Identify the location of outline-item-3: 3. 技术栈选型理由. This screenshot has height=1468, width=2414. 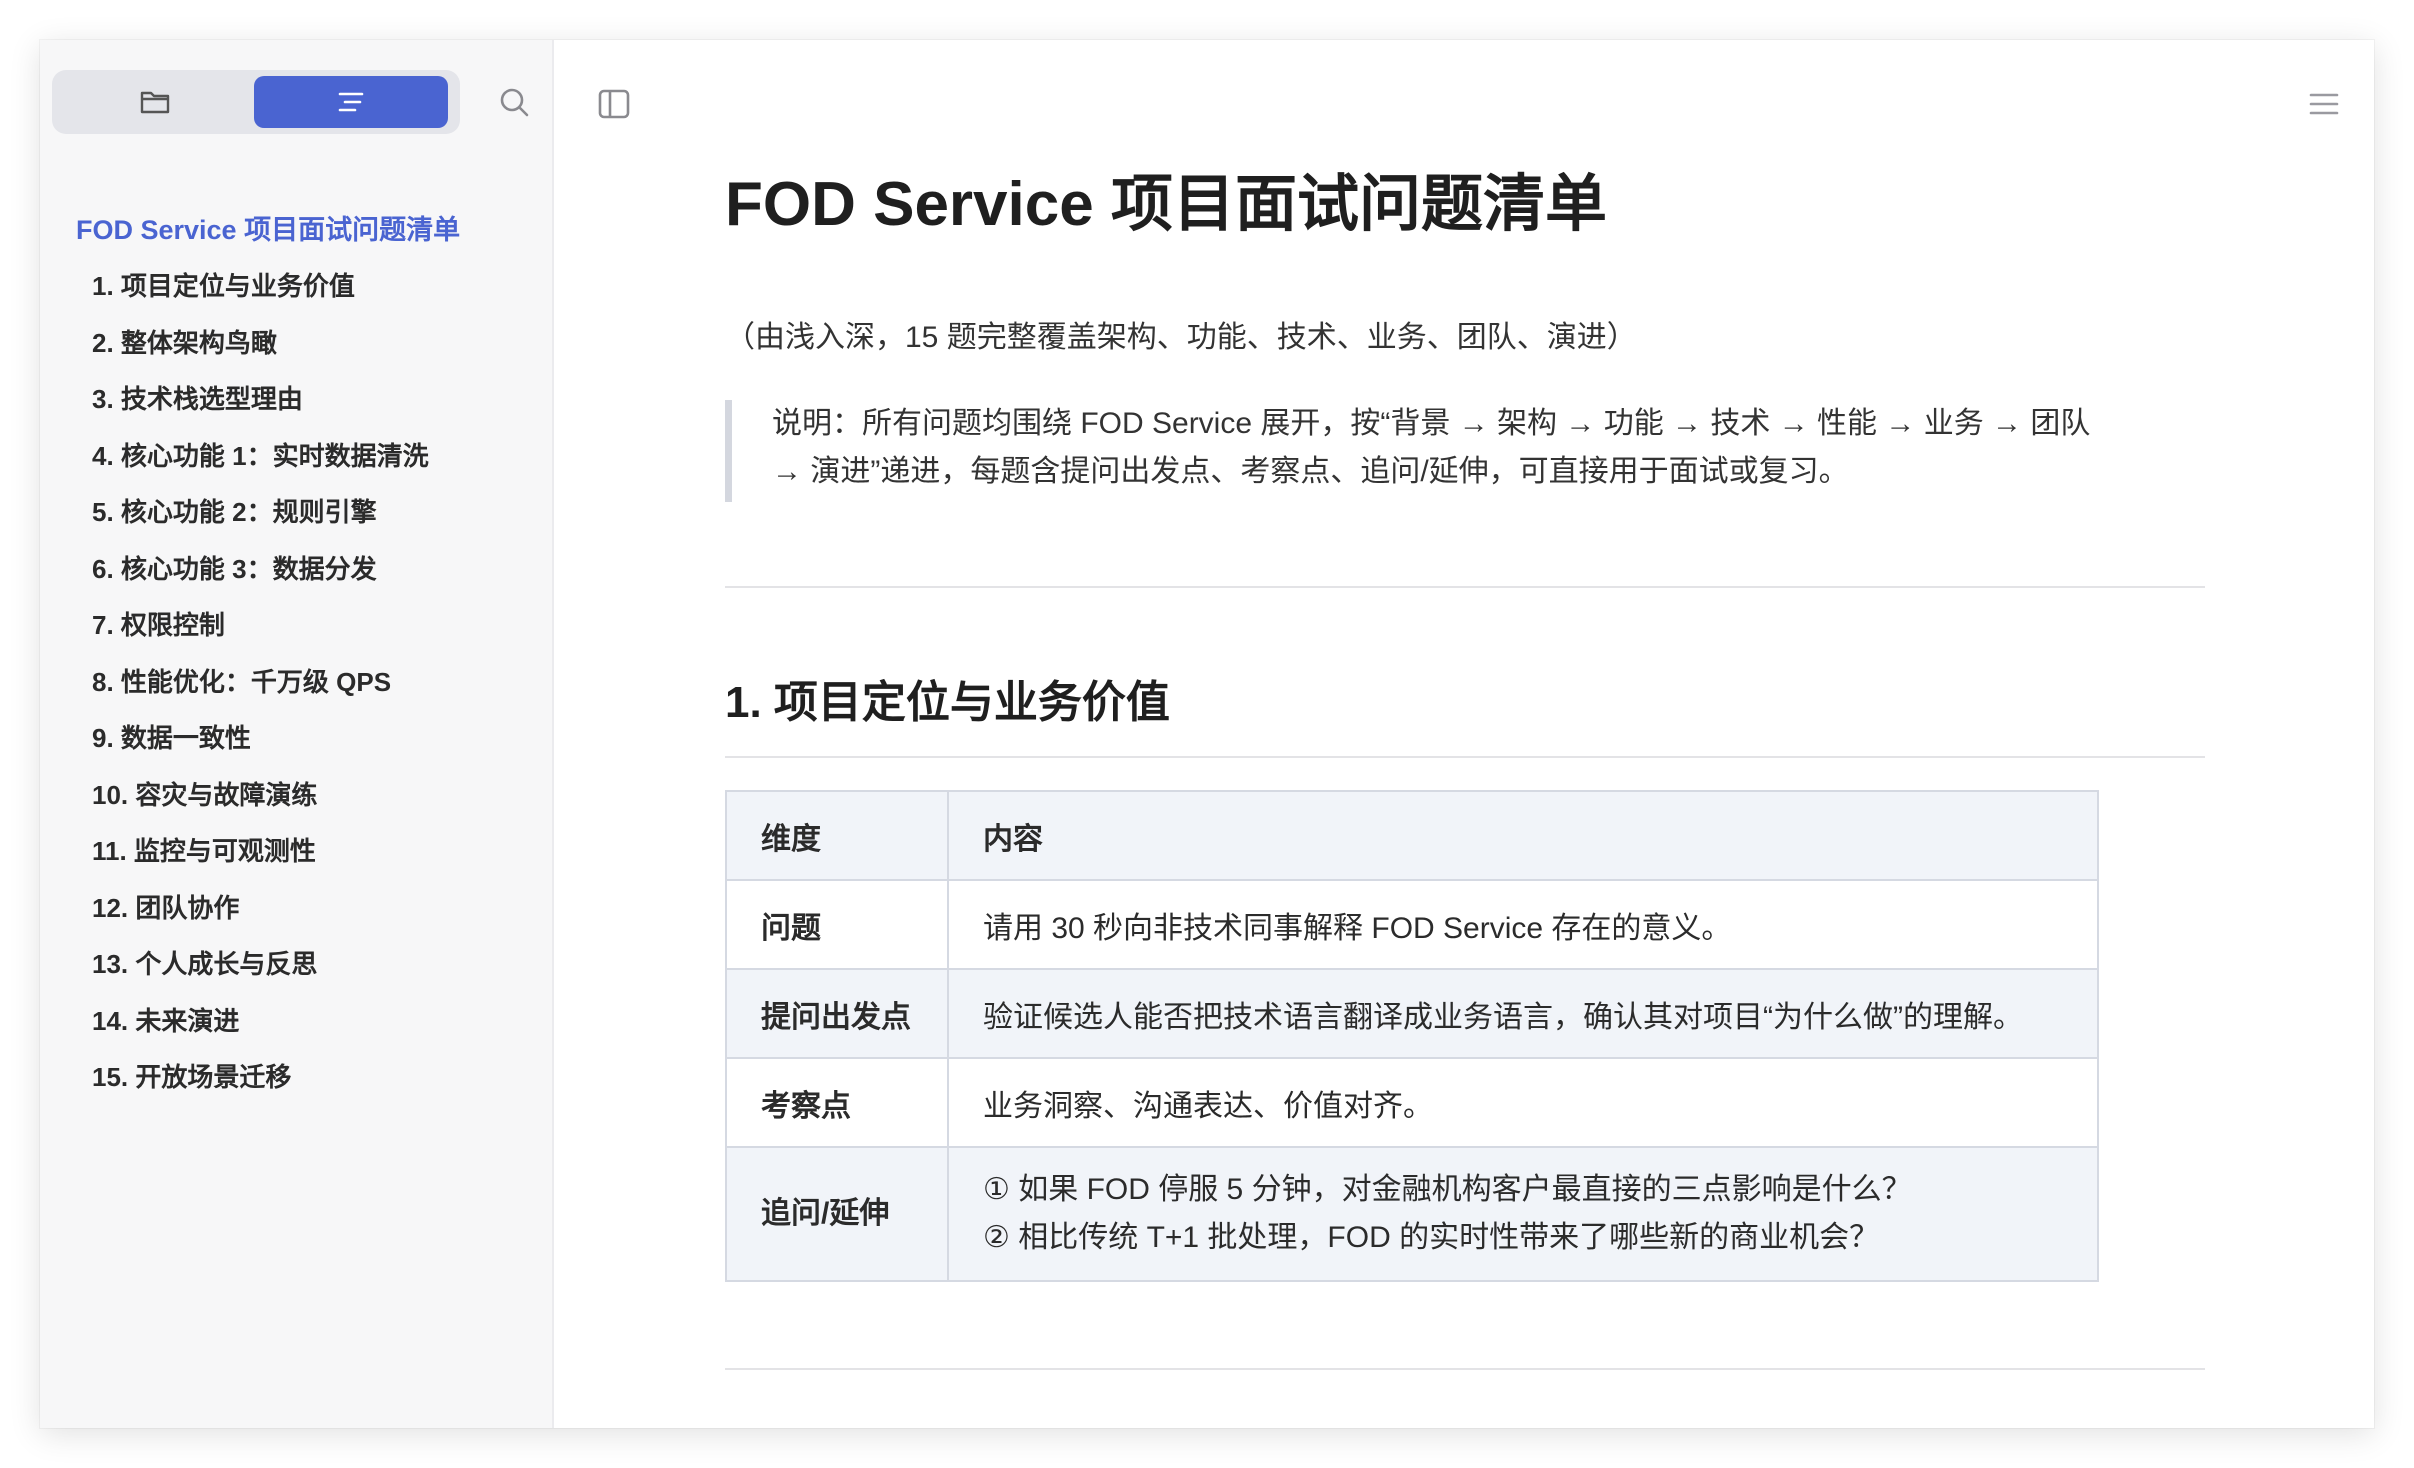
(311, 399).